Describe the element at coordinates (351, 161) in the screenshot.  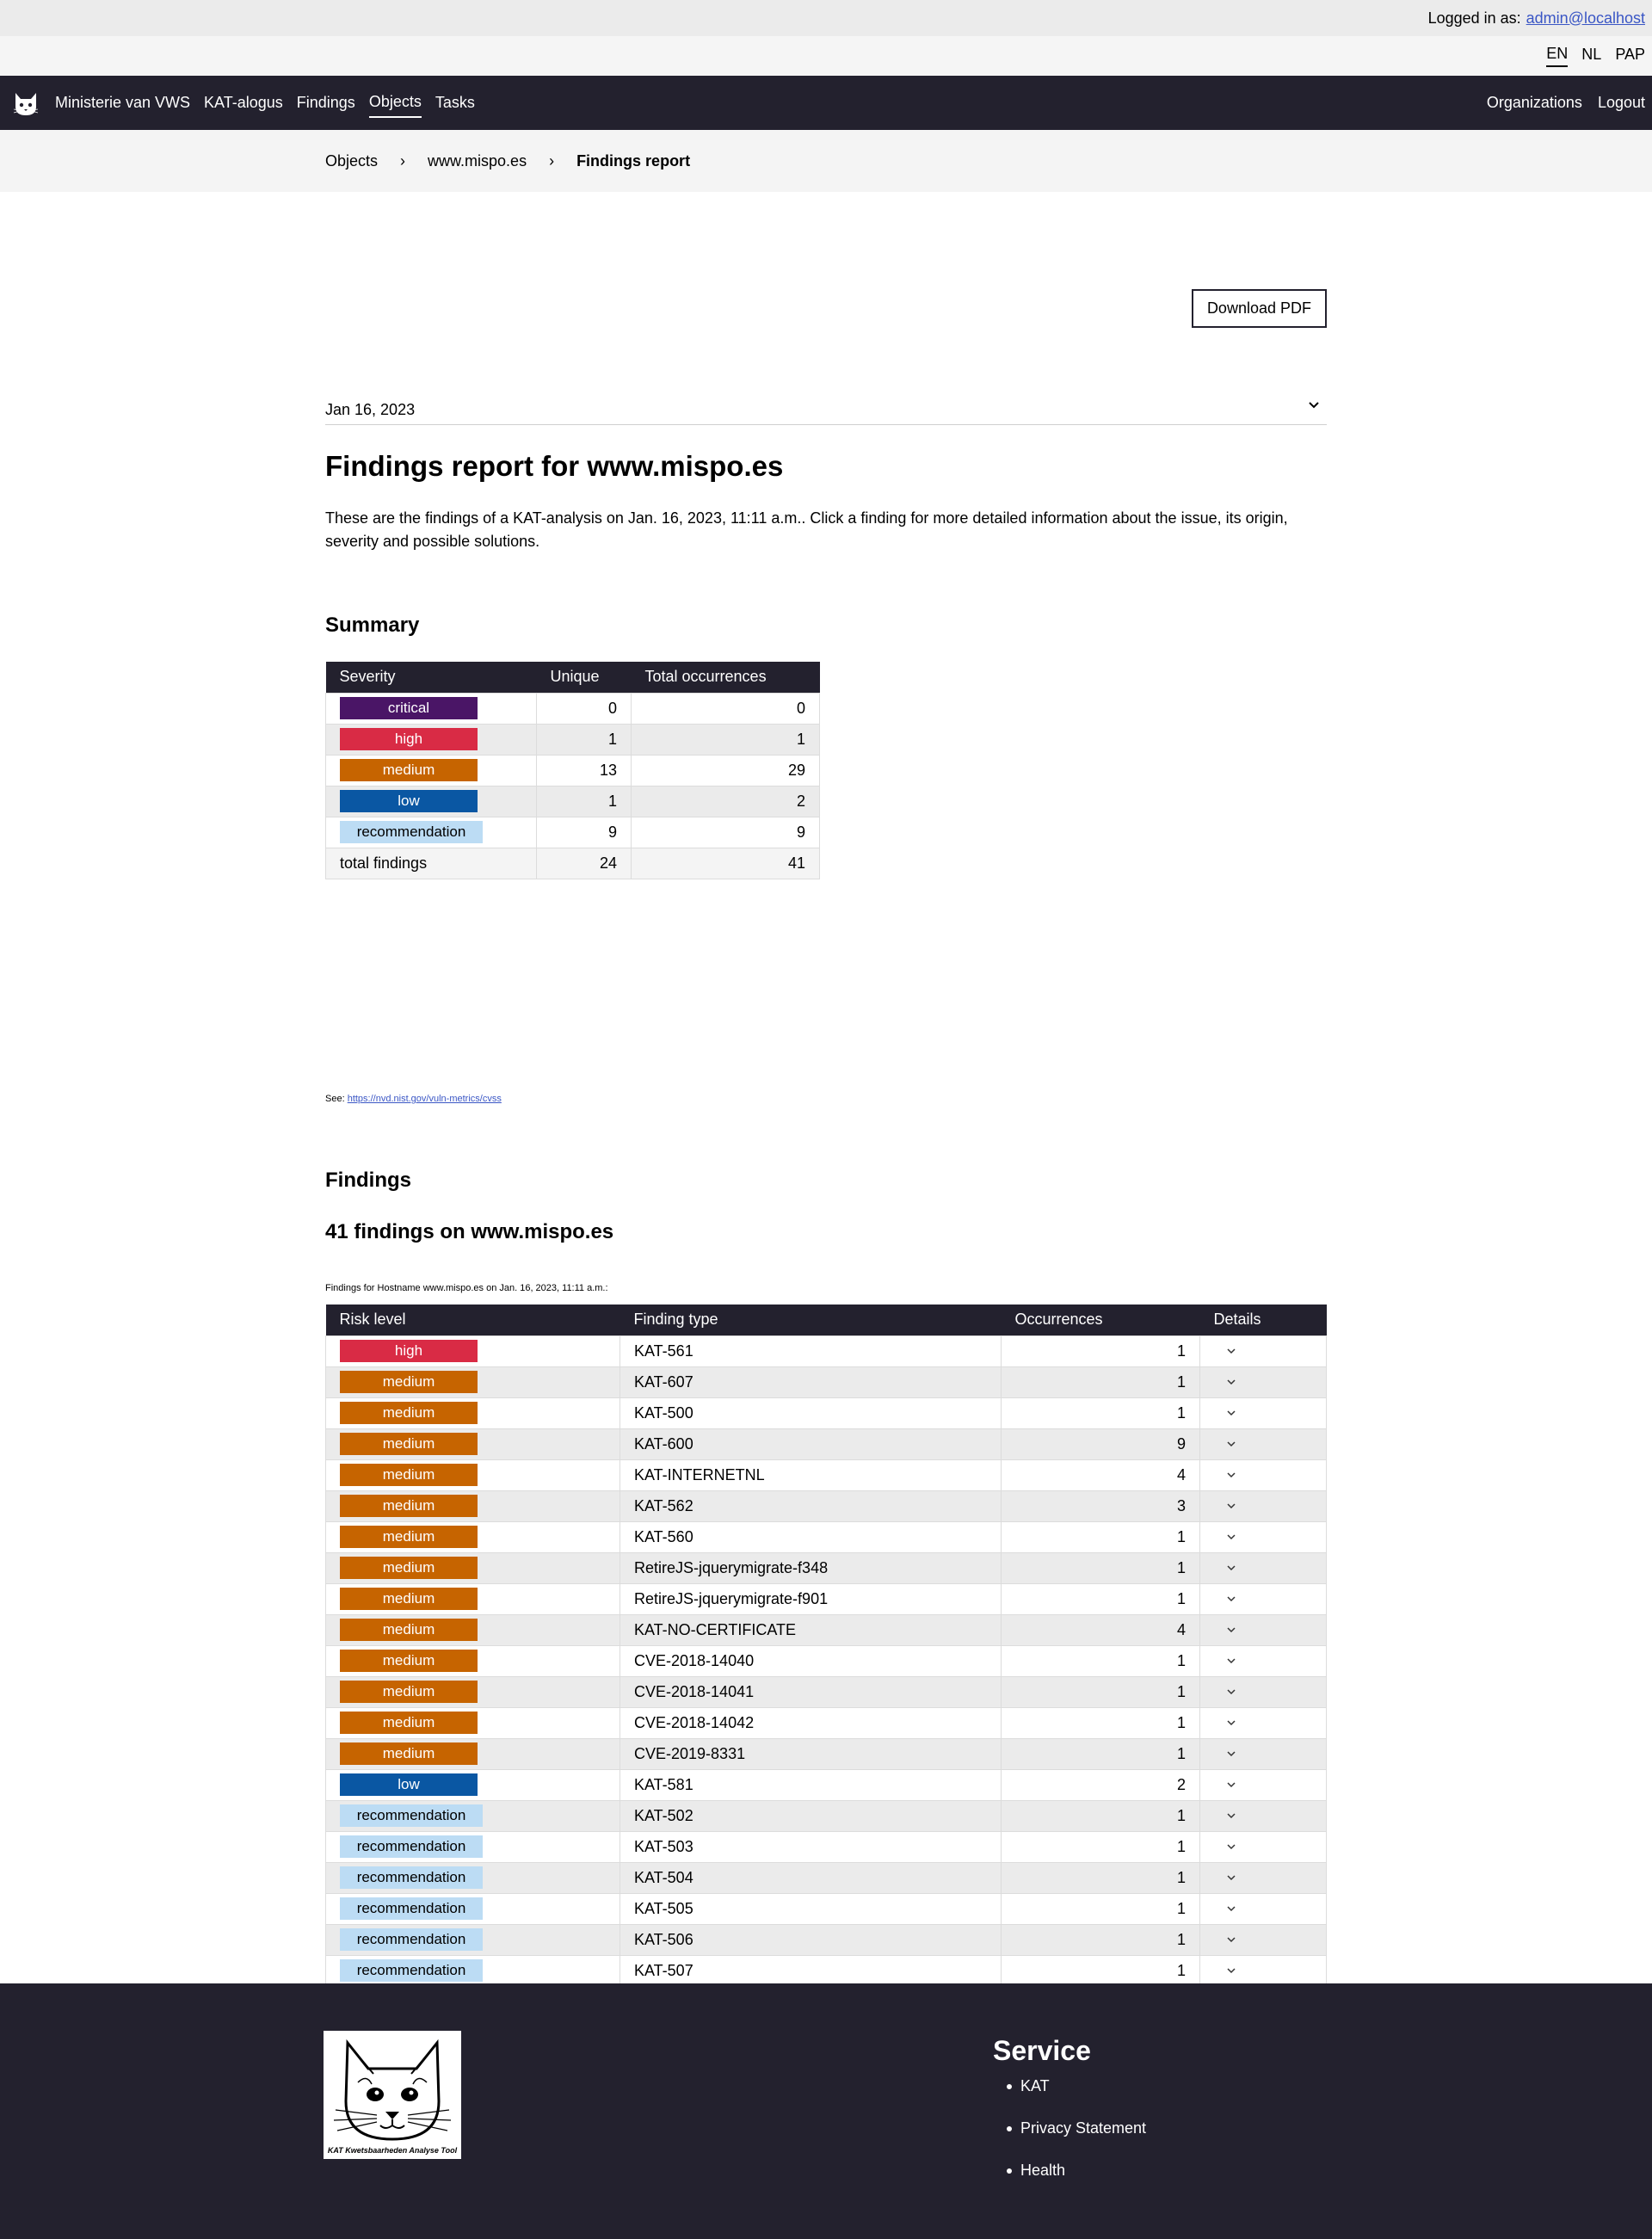
I see `breadcrumb-objects: Objects` at that location.